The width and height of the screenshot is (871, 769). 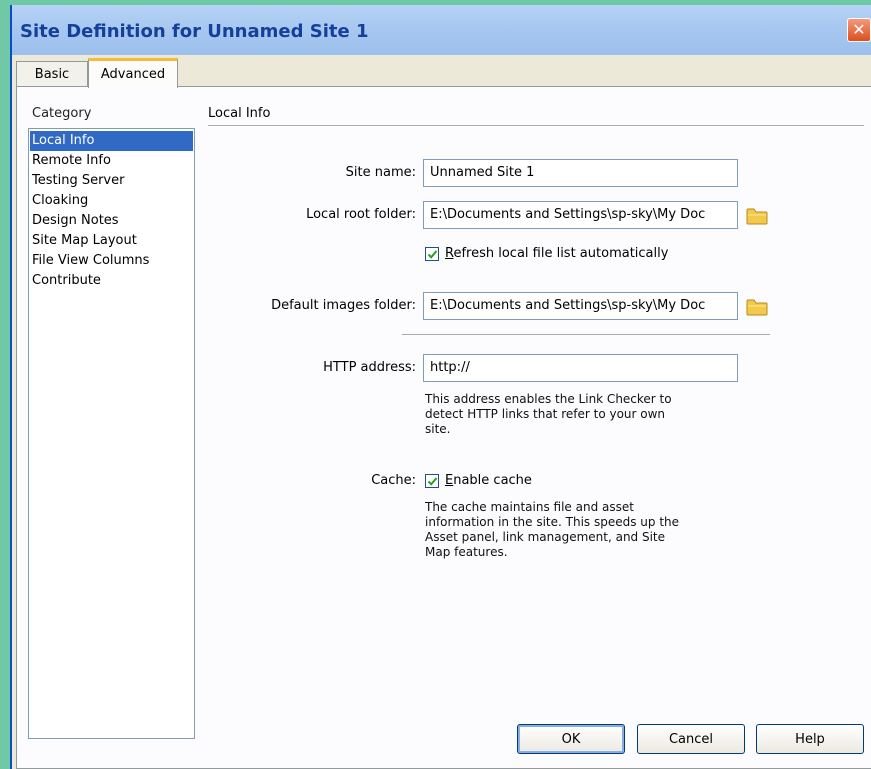 What do you see at coordinates (111, 141) in the screenshot?
I see `category-item-local-info: Local Info` at bounding box center [111, 141].